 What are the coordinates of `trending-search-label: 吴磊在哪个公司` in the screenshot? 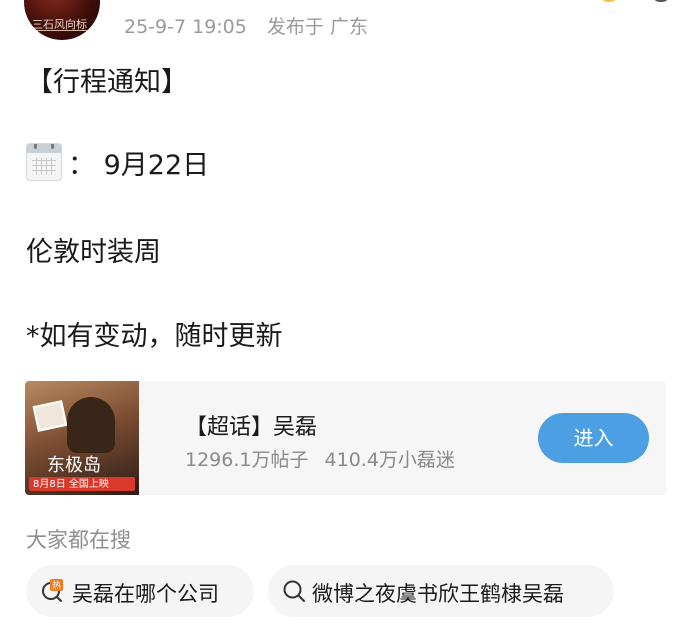 It's located at (145, 594).